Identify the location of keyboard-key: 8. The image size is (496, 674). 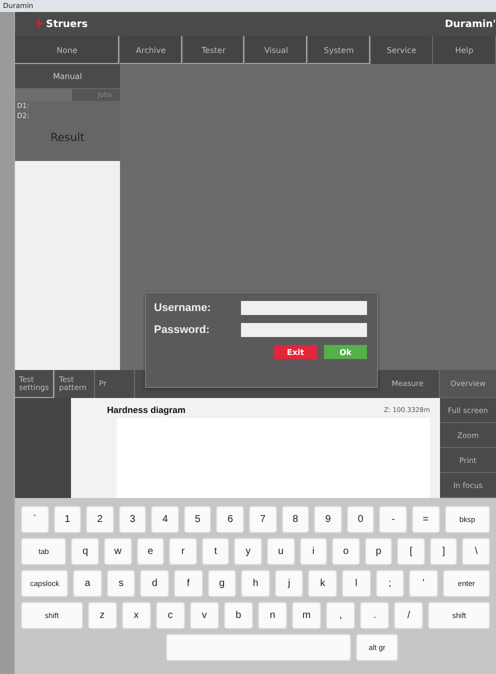
(296, 519).